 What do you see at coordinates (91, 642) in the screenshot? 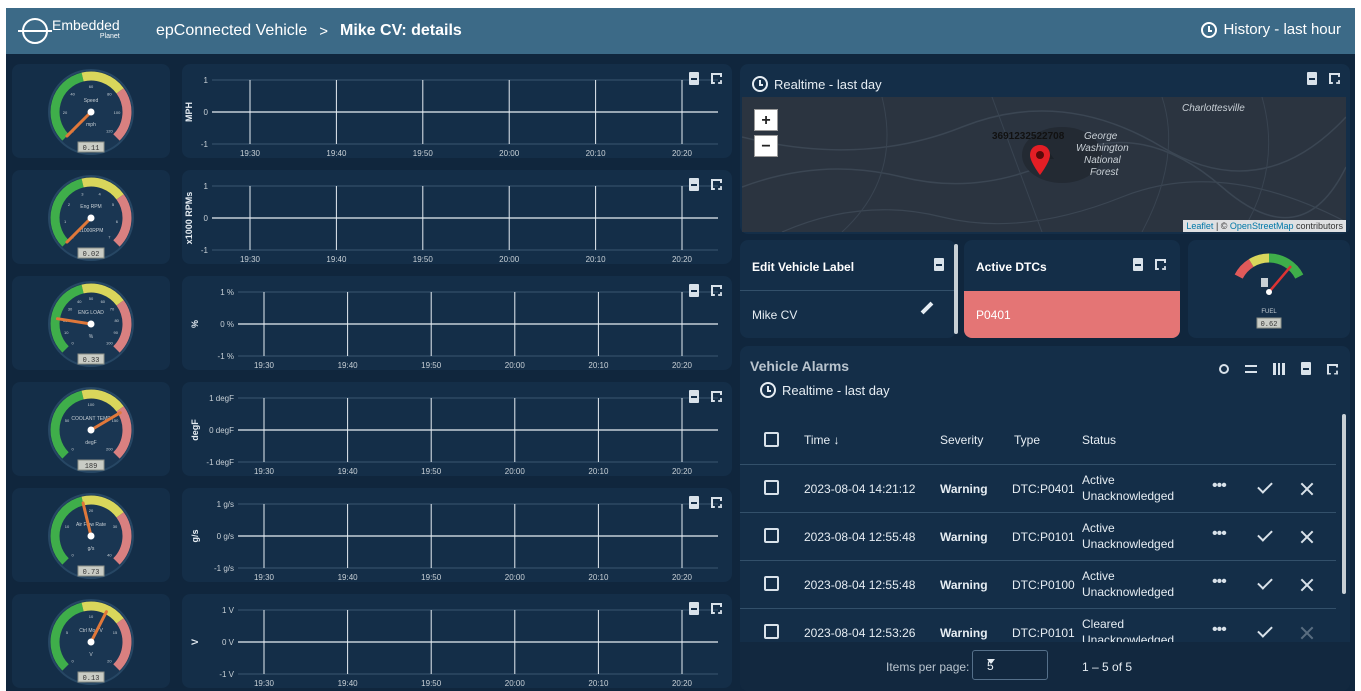
I see `gauge: 05101520Ctrl Mod VV0.13` at bounding box center [91, 642].